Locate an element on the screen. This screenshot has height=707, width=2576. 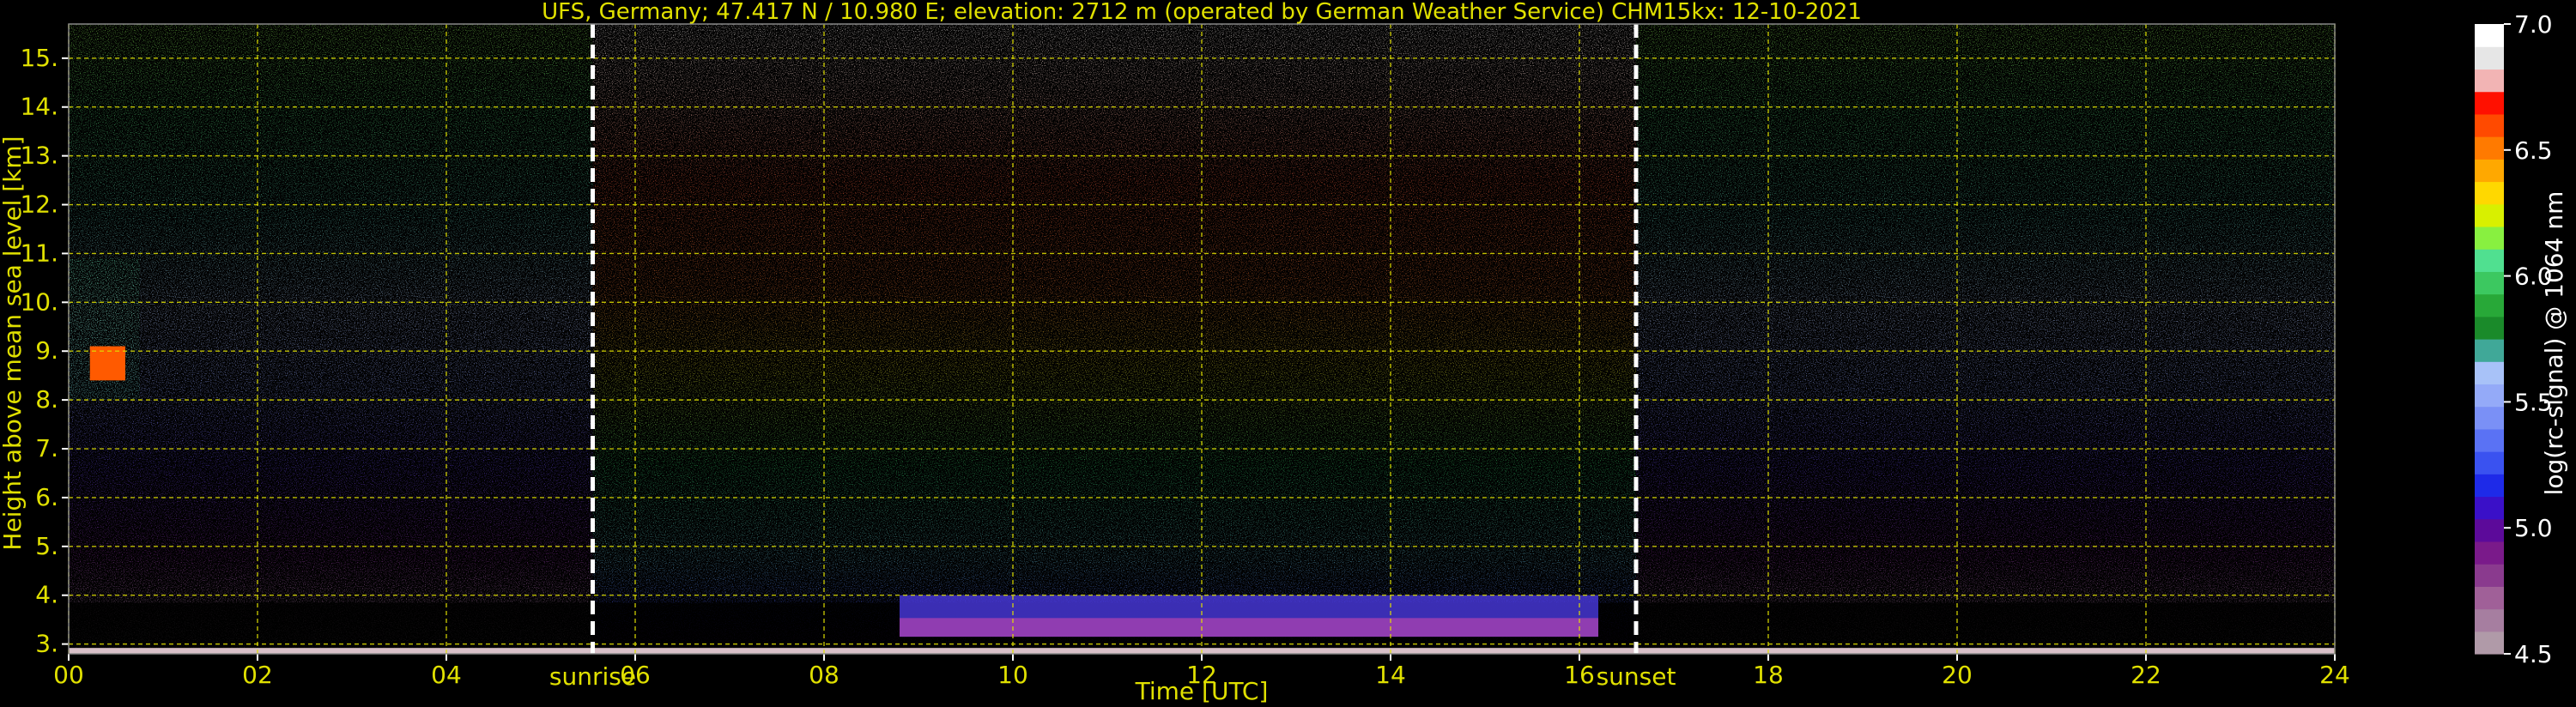
colorbar-label: log(rc-signal) @ 1064 nm is located at coordinates (2554, 344).